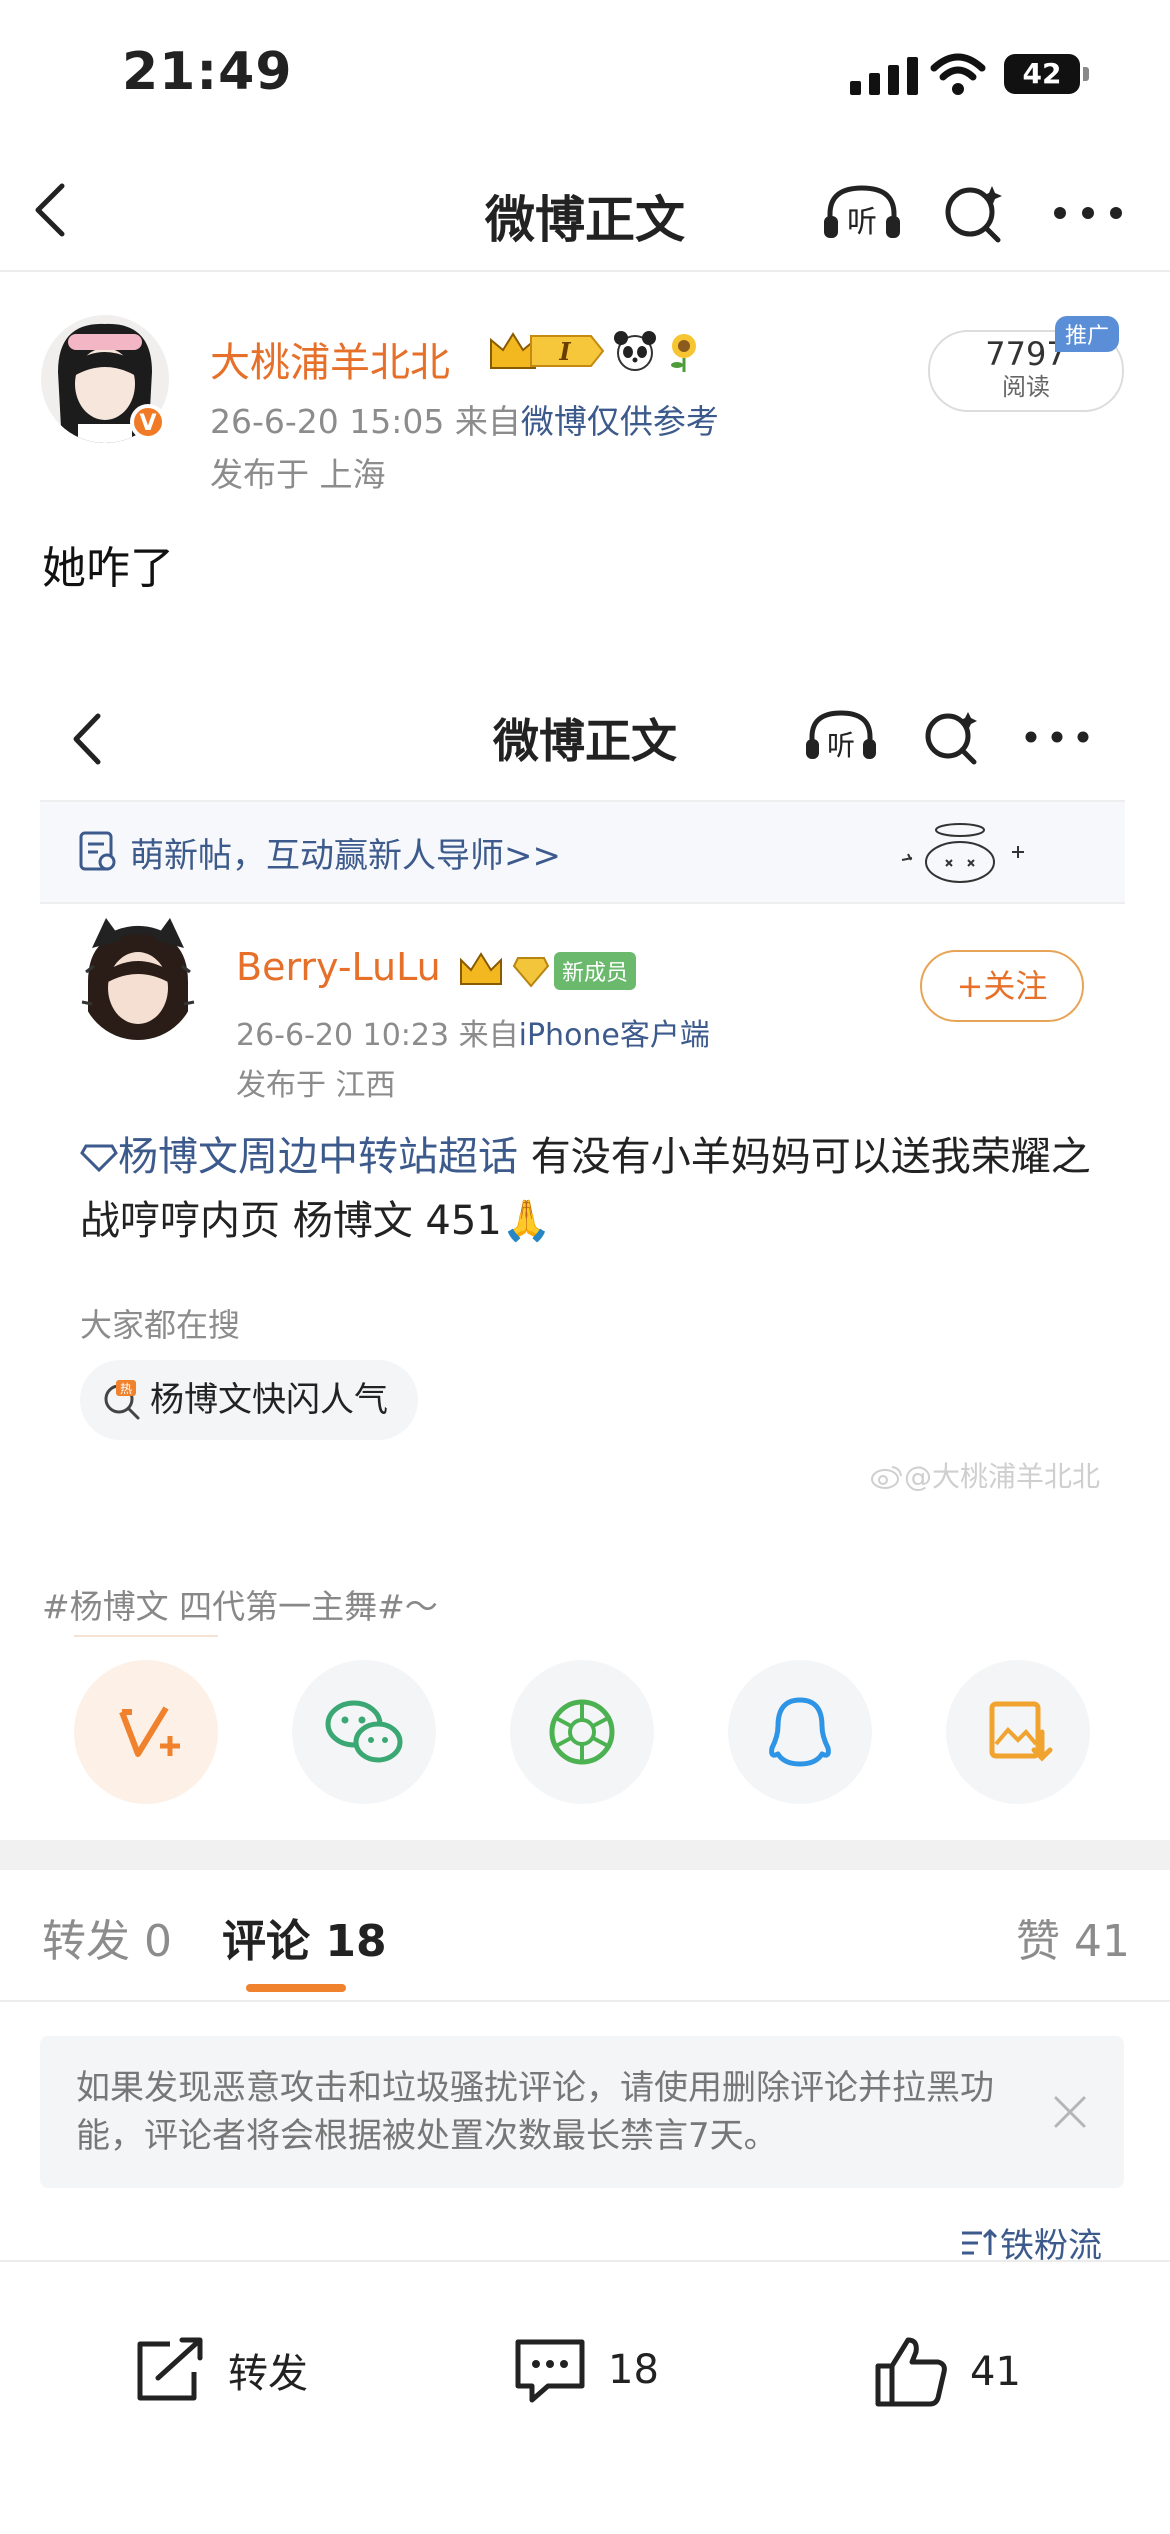 The image size is (1170, 2534). What do you see at coordinates (97, 851) in the screenshot?
I see `doc-icon` at bounding box center [97, 851].